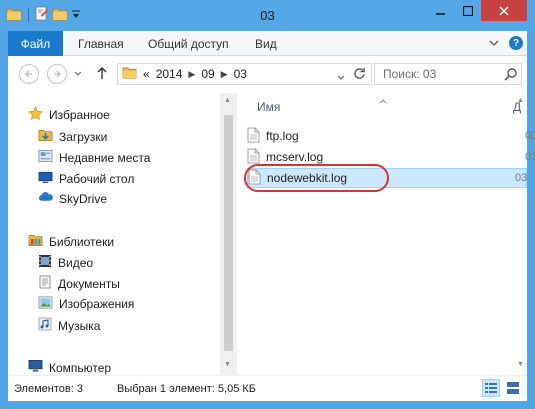 This screenshot has height=409, width=535. Describe the element at coordinates (97, 304) in the screenshot. I see `nav-pictures-label: Изображения` at that location.